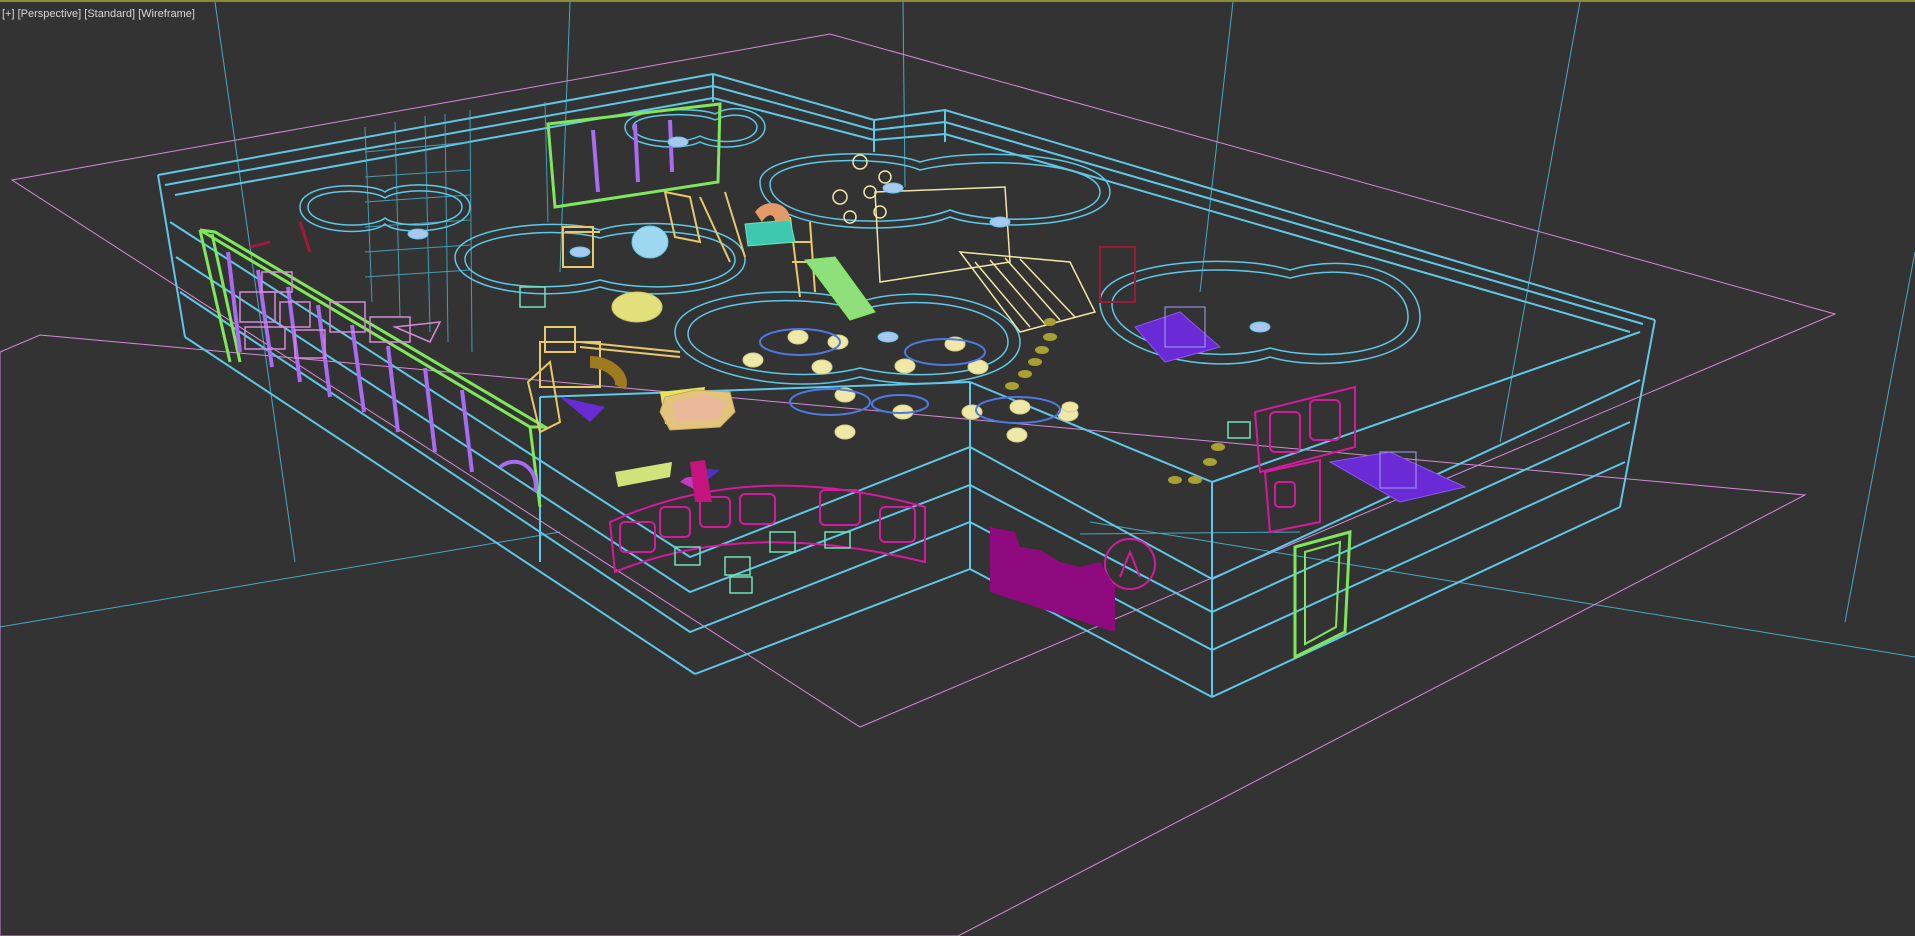 The height and width of the screenshot is (936, 1915). I want to click on viewport-label: [+] [Perspective] [Standard] [Wireframe], so click(98, 14).